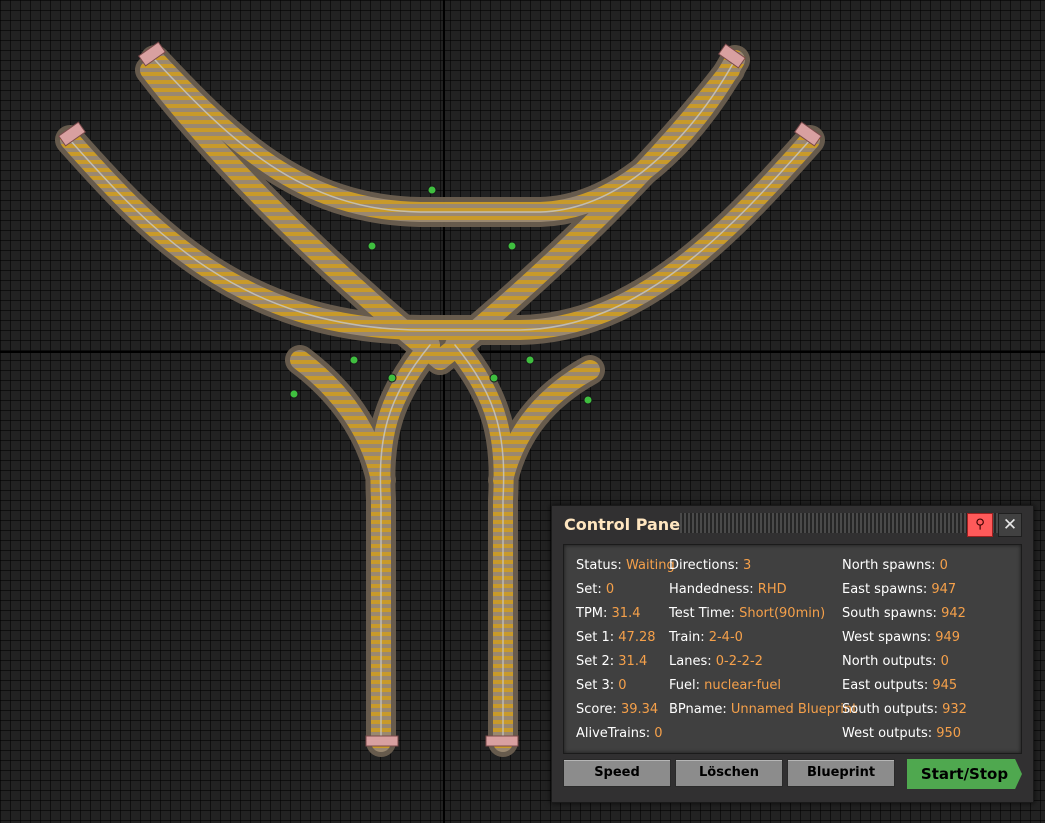  Describe the element at coordinates (729, 773) in the screenshot. I see `clear-button: Löschen` at that location.